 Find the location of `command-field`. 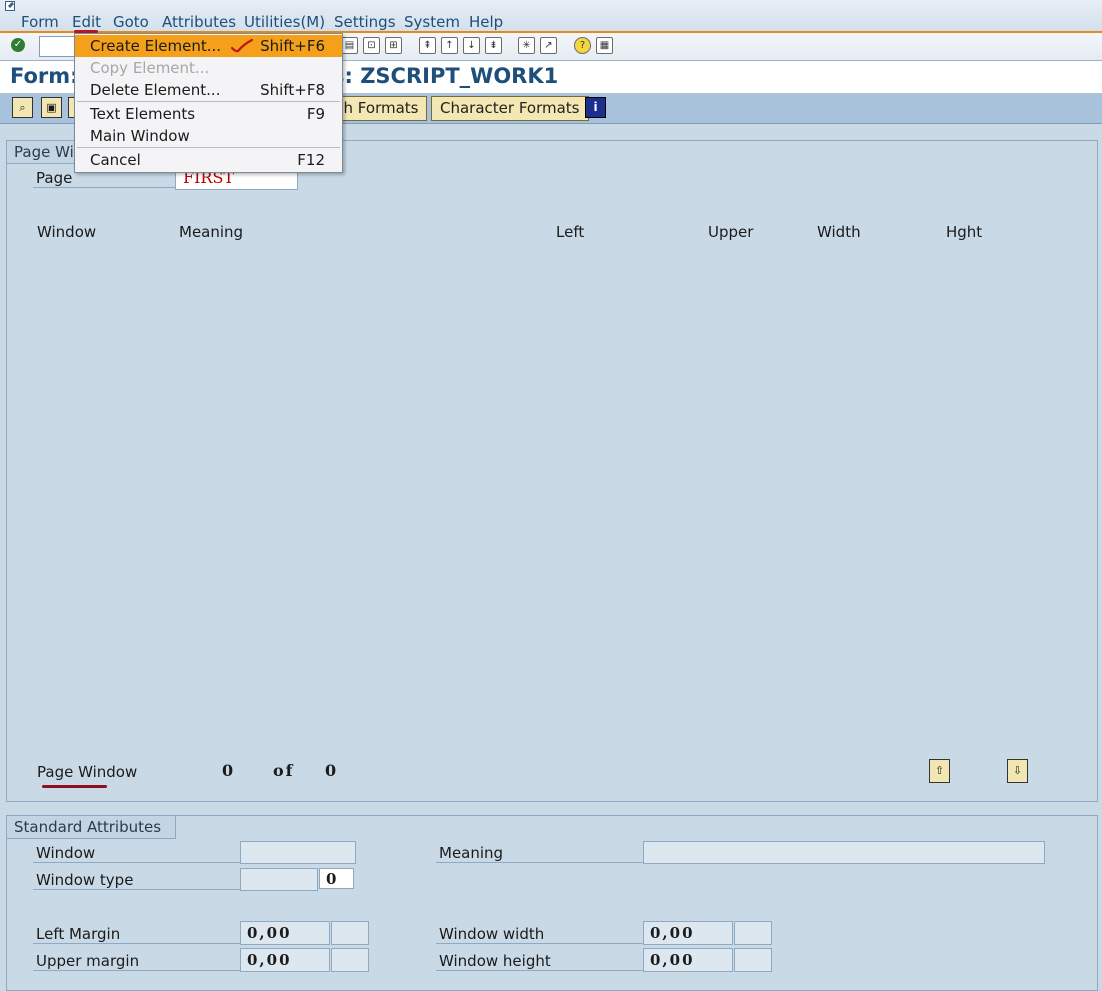

command-field is located at coordinates (57, 46).